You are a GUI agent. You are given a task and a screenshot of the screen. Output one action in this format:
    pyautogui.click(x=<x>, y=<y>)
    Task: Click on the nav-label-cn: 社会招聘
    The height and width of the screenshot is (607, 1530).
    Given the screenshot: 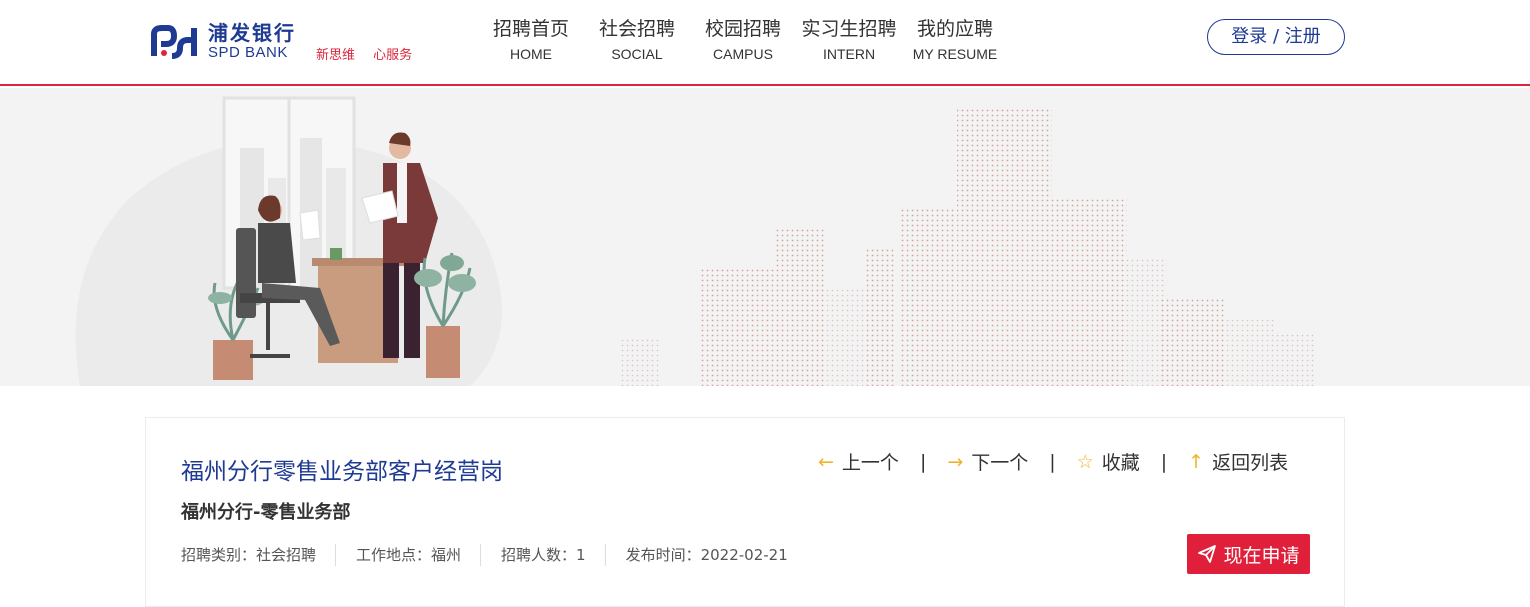 What is the action you would take?
    pyautogui.click(x=636, y=29)
    